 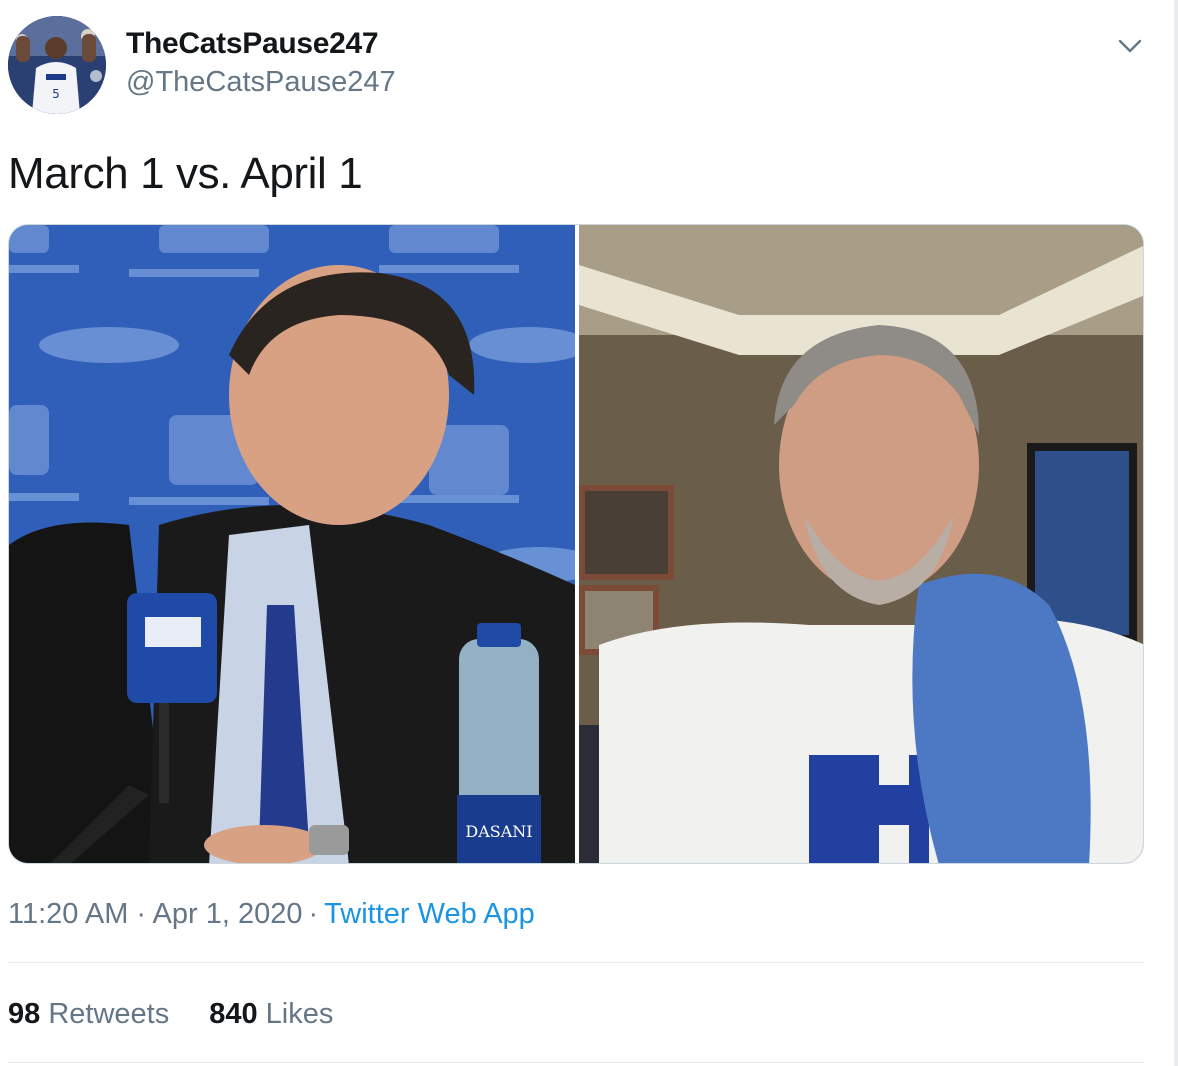 What do you see at coordinates (261, 63) in the screenshot?
I see `author-names: TheCatsPause247 @TheCatsPause247` at bounding box center [261, 63].